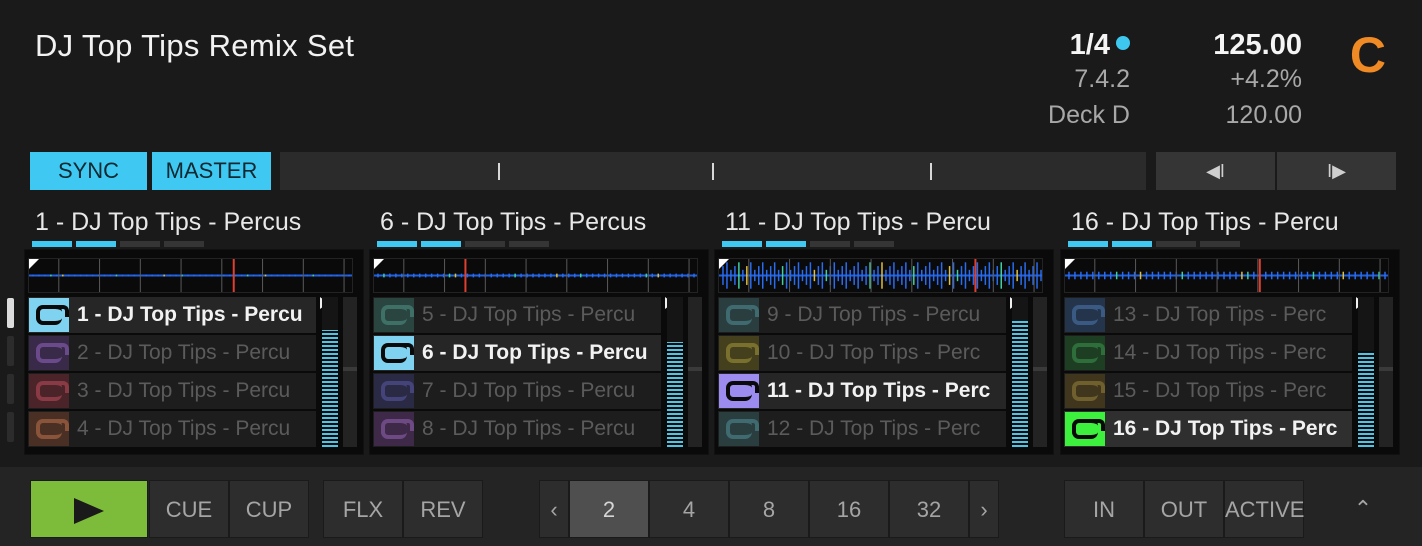  I want to click on nudge-back-button: ◀I, so click(1216, 171).